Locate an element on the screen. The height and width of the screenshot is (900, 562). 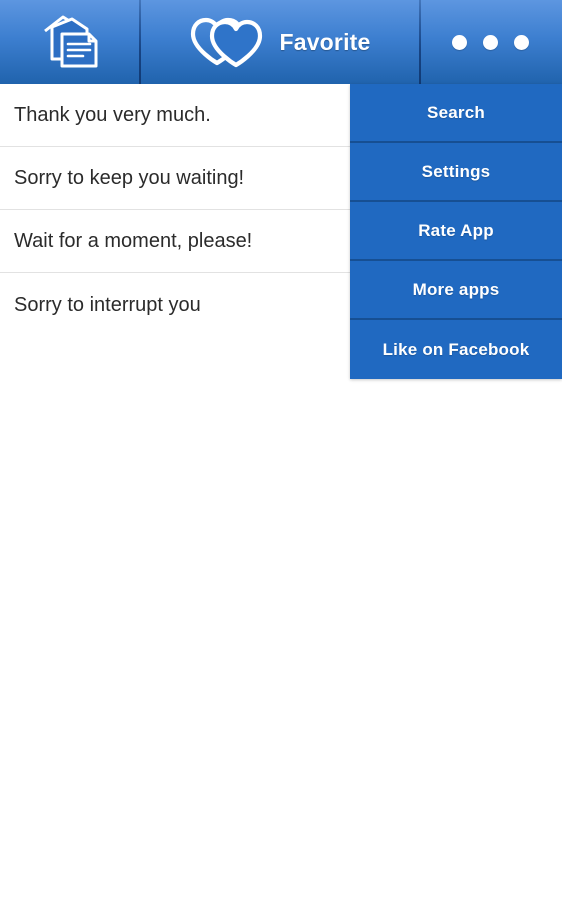
overflow-menu-button is located at coordinates (490, 42).